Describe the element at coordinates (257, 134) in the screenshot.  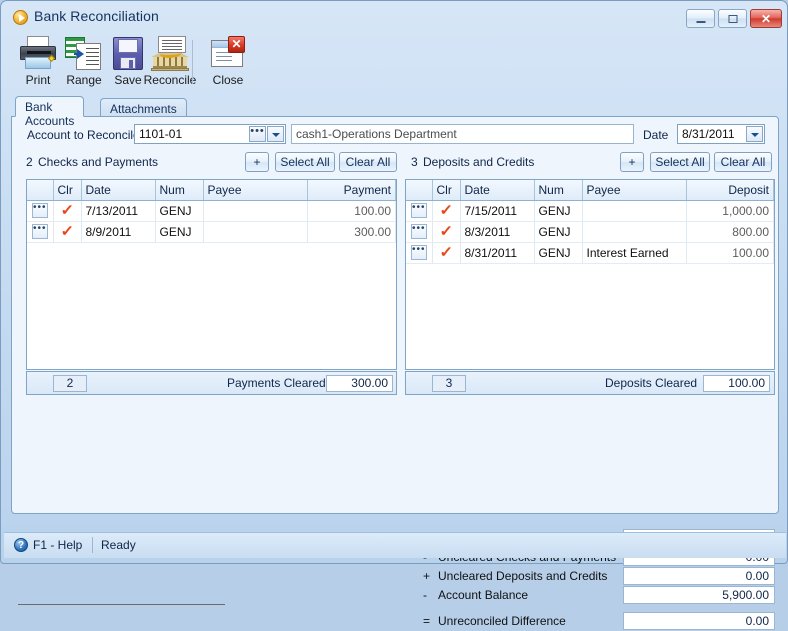
I see `account-lookup-icon: •••` at that location.